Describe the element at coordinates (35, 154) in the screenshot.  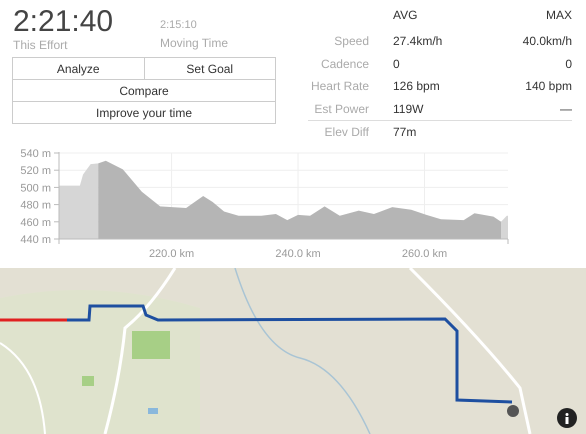
I see `y-tick-label: 540 m` at that location.